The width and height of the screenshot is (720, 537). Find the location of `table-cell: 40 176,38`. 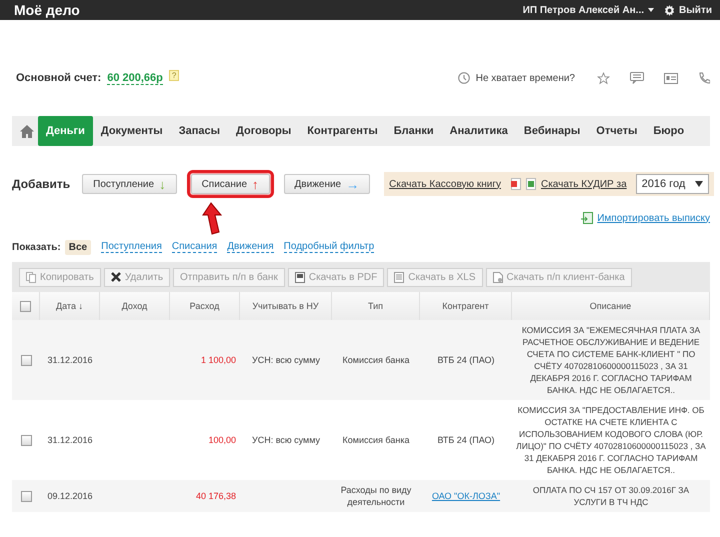

table-cell: 40 176,38 is located at coordinates (216, 496).